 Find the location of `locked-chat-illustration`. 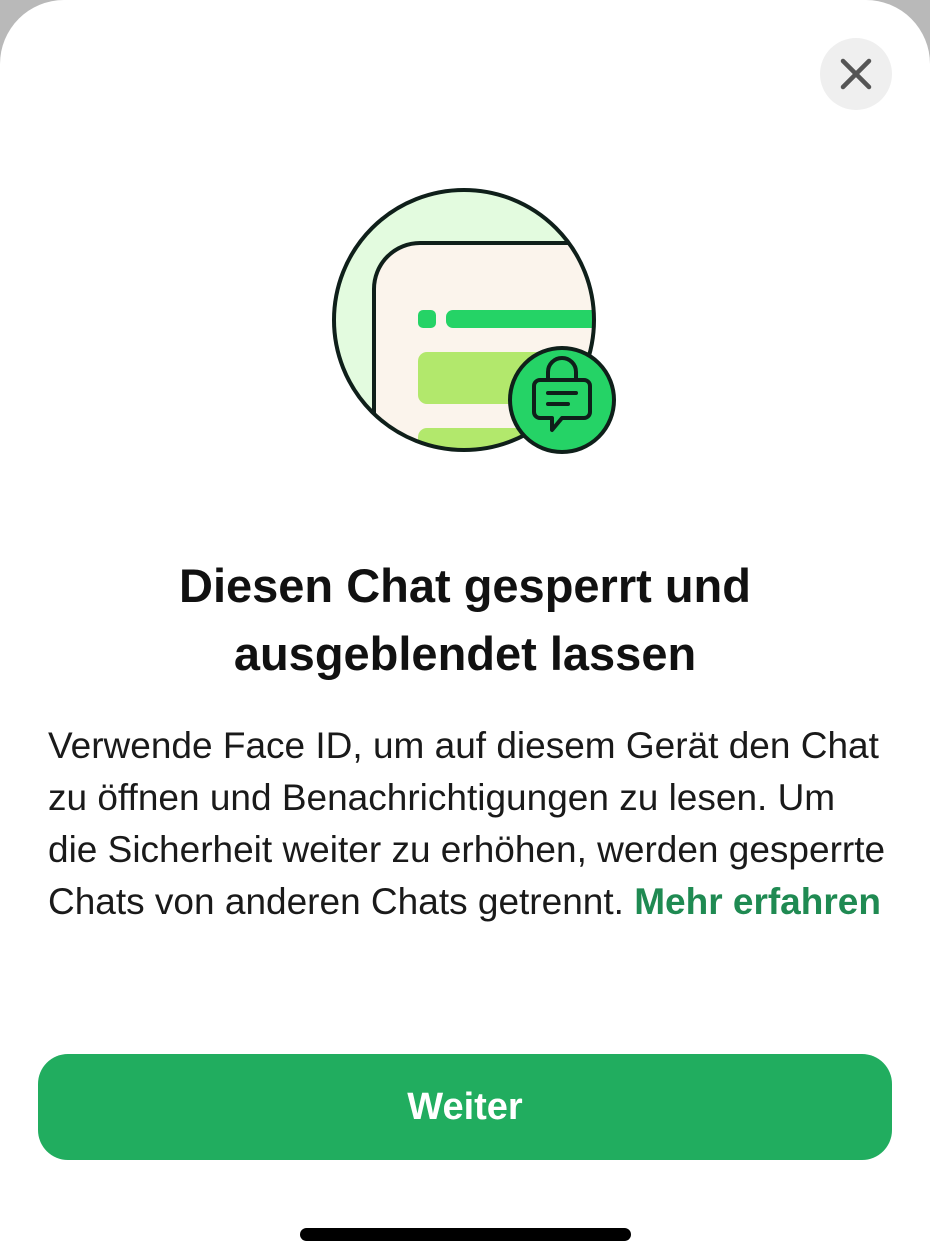

locked-chat-illustration is located at coordinates (474, 321).